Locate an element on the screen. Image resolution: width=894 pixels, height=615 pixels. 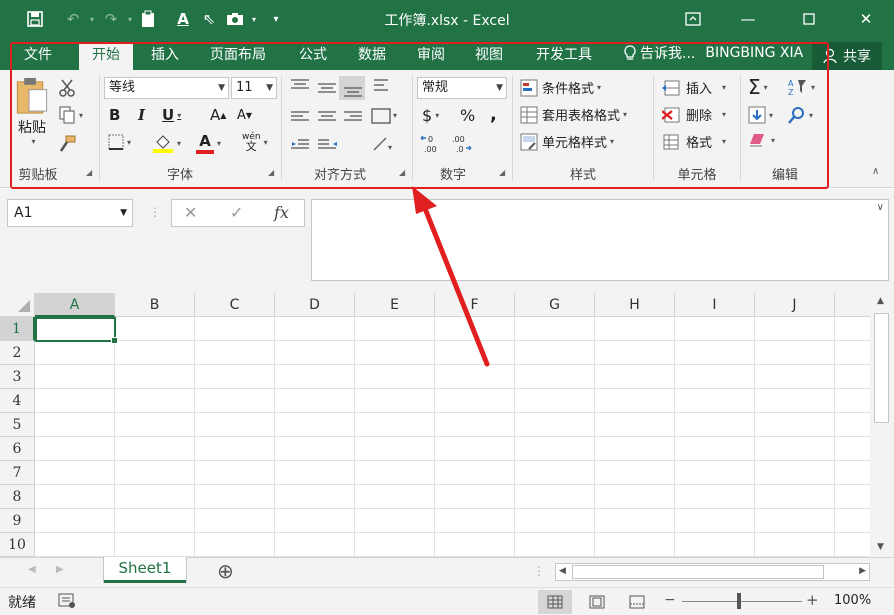
number-launcher-icon: ◢ is located at coordinates (502, 172).